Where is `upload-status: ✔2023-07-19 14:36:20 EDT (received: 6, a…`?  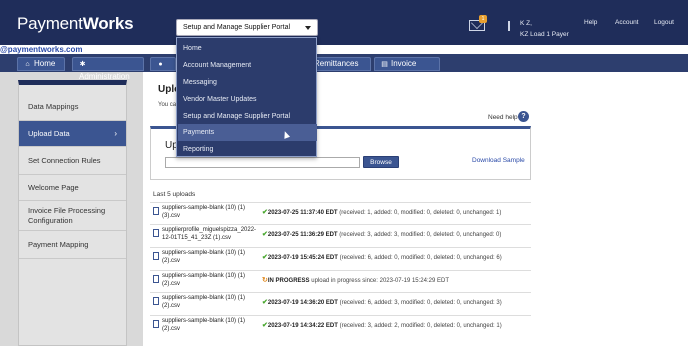
upload-status: ✔2023-07-19 14:36:20 EDT (received: 6, a… is located at coordinates (382, 302).